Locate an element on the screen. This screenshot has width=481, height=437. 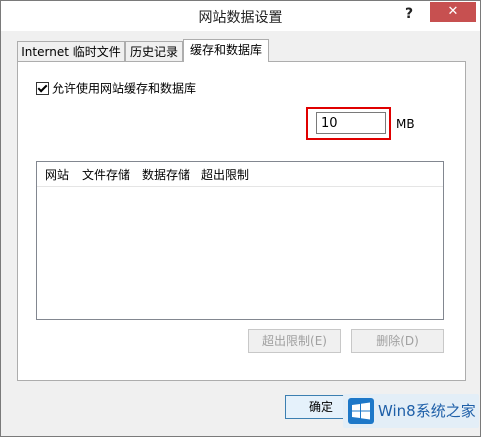
watermark-text: Win8系统之家 is located at coordinates (427, 411).